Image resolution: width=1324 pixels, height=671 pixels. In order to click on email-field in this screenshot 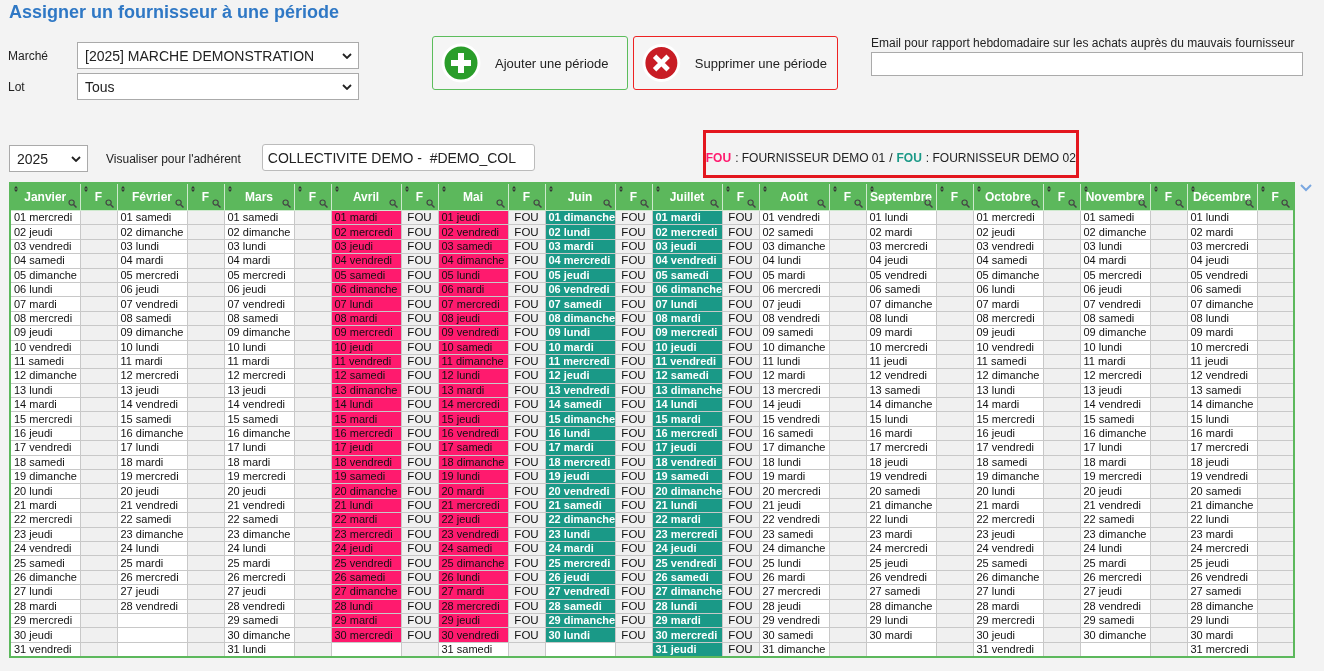, I will do `click(1087, 64)`.